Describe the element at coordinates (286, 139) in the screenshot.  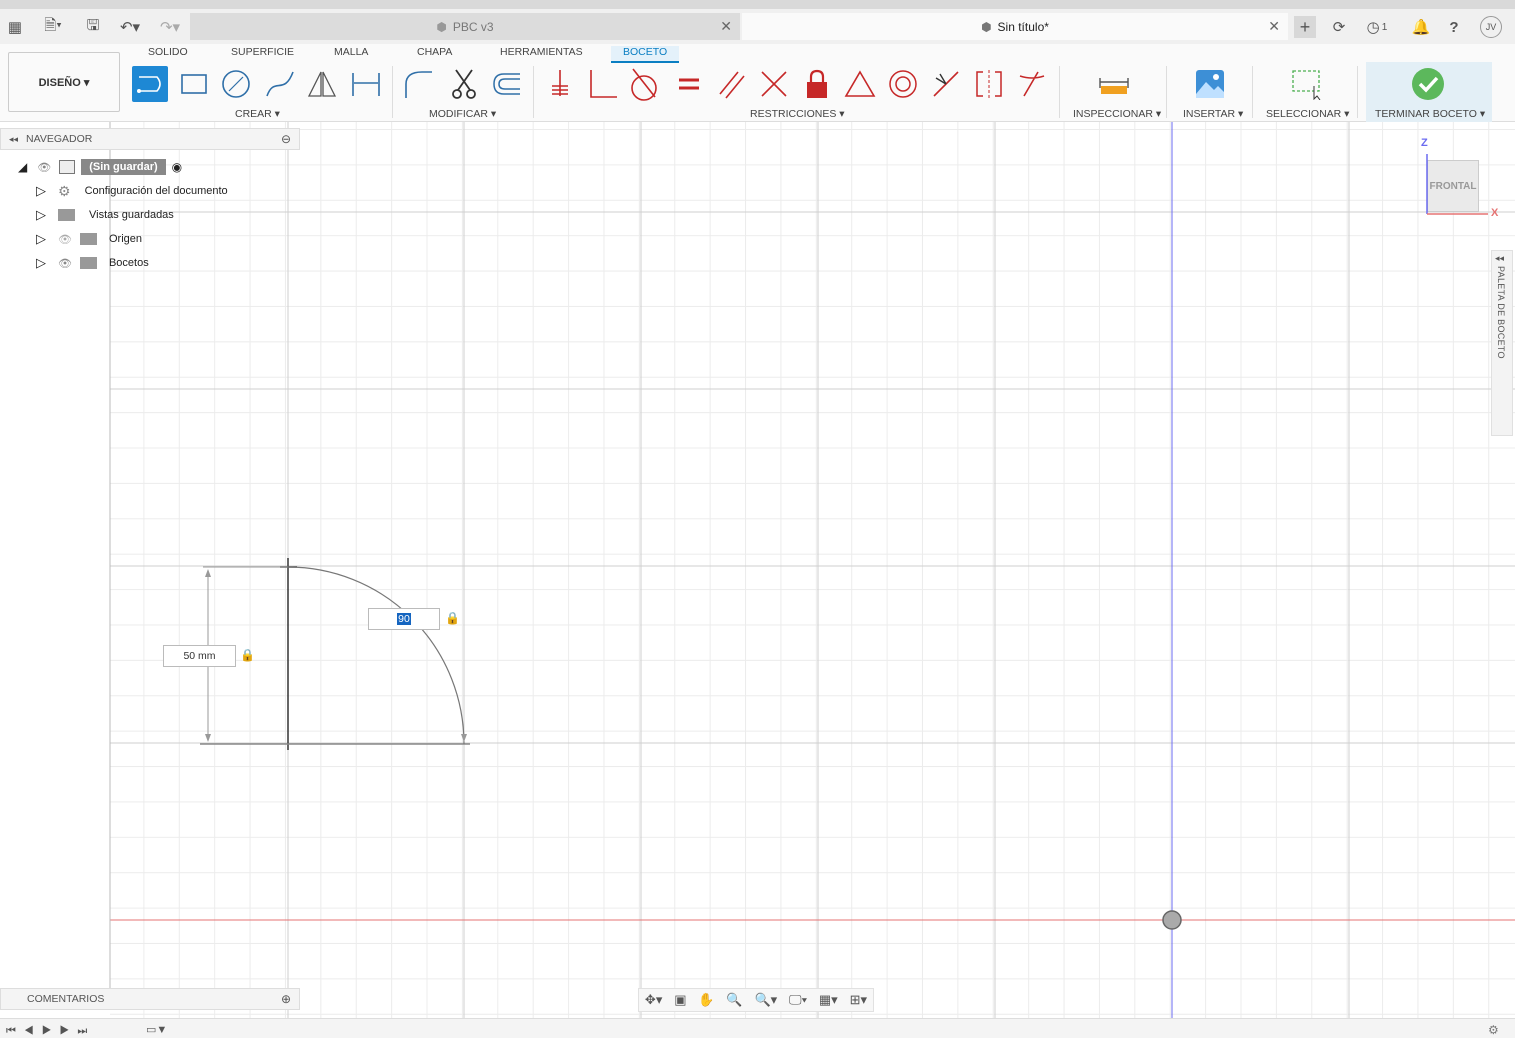
I see `minimize-icon: ⊖` at that location.